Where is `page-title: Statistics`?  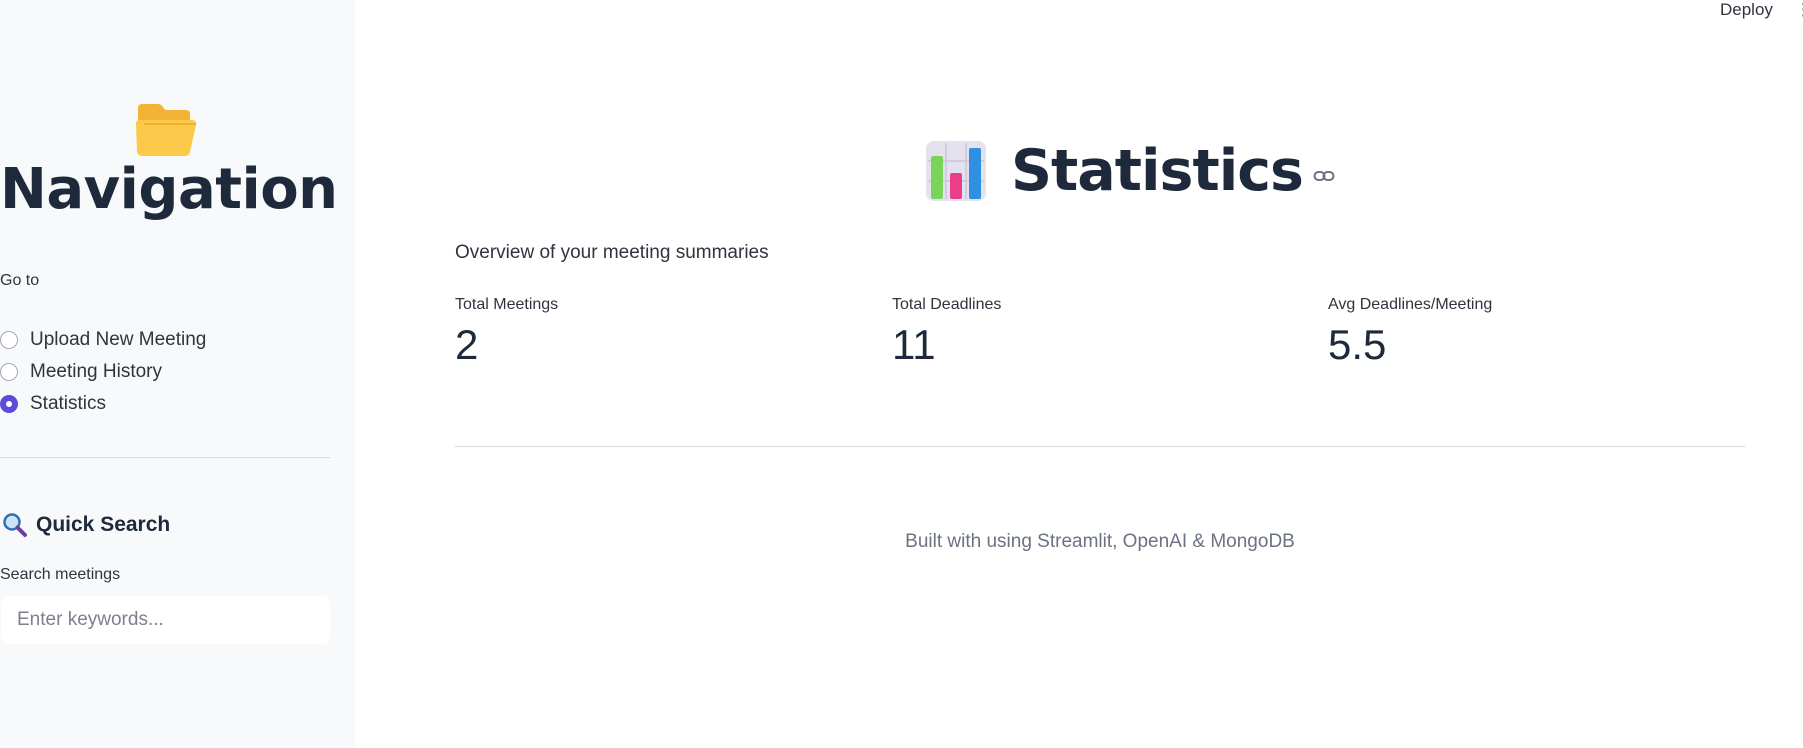
page-title: Statistics is located at coordinates (1157, 170).